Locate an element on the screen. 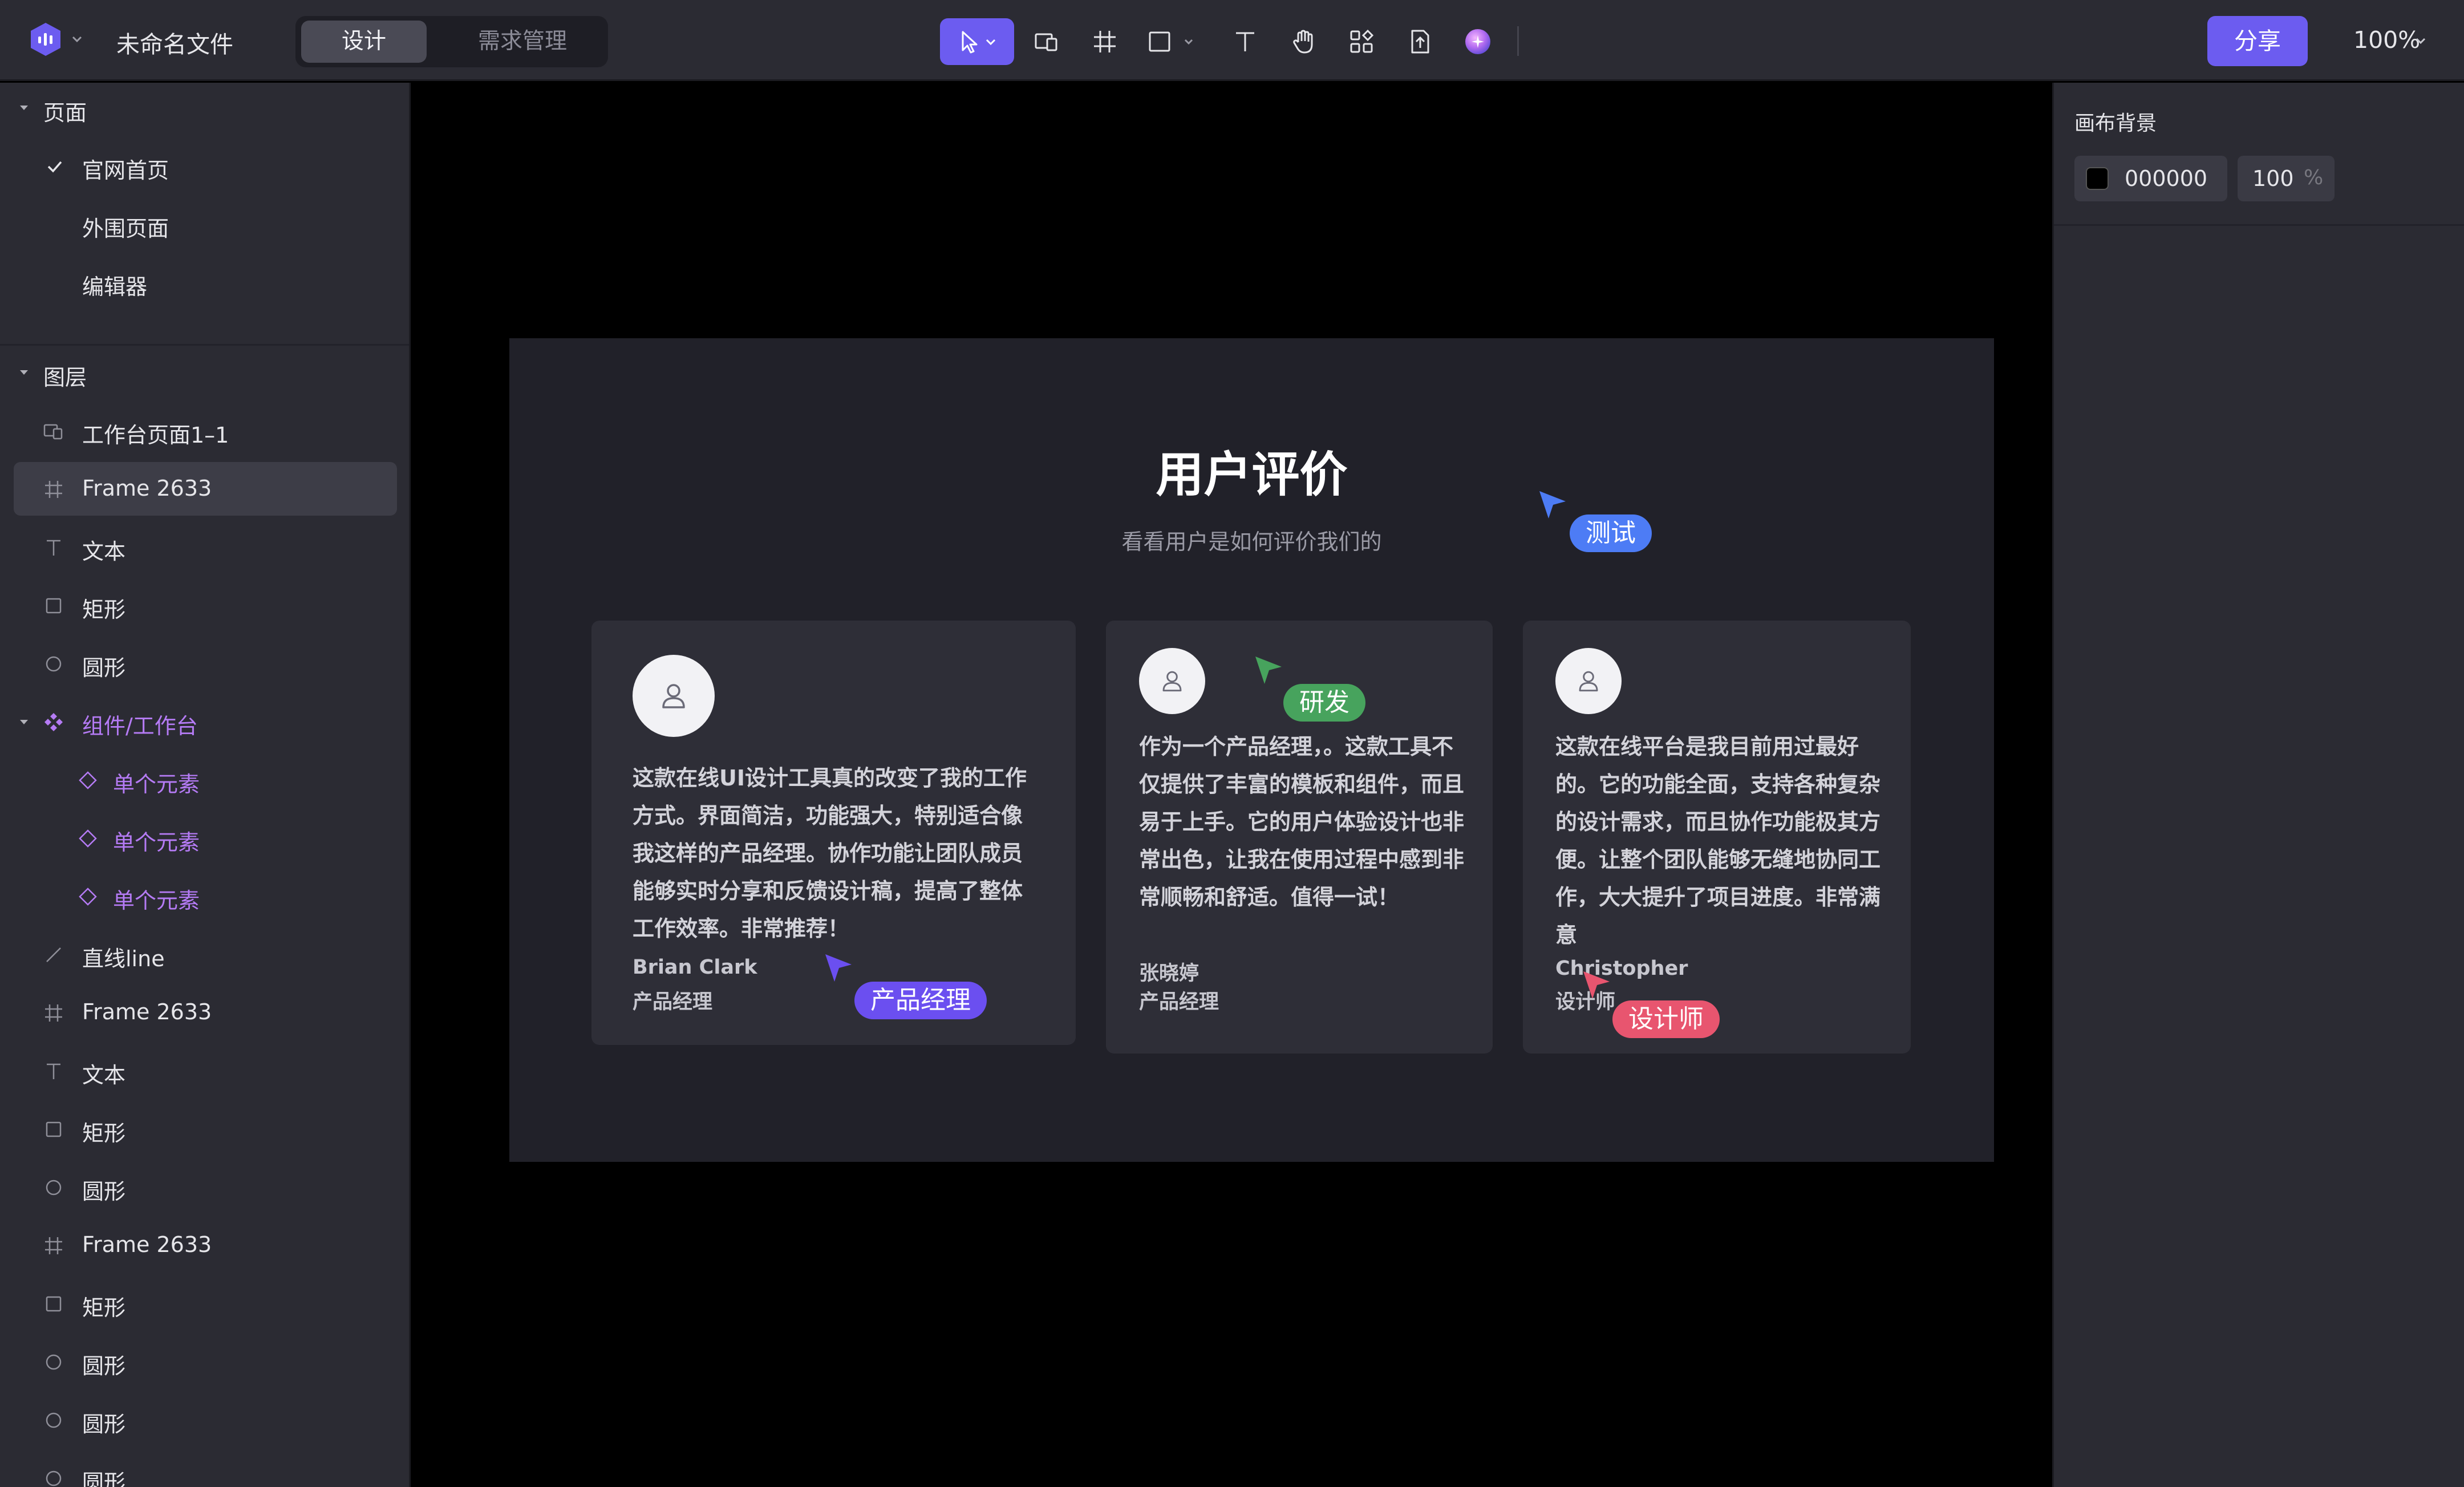 This screenshot has width=2464, height=1487. color-hex-value: 000000 is located at coordinates (2166, 179).